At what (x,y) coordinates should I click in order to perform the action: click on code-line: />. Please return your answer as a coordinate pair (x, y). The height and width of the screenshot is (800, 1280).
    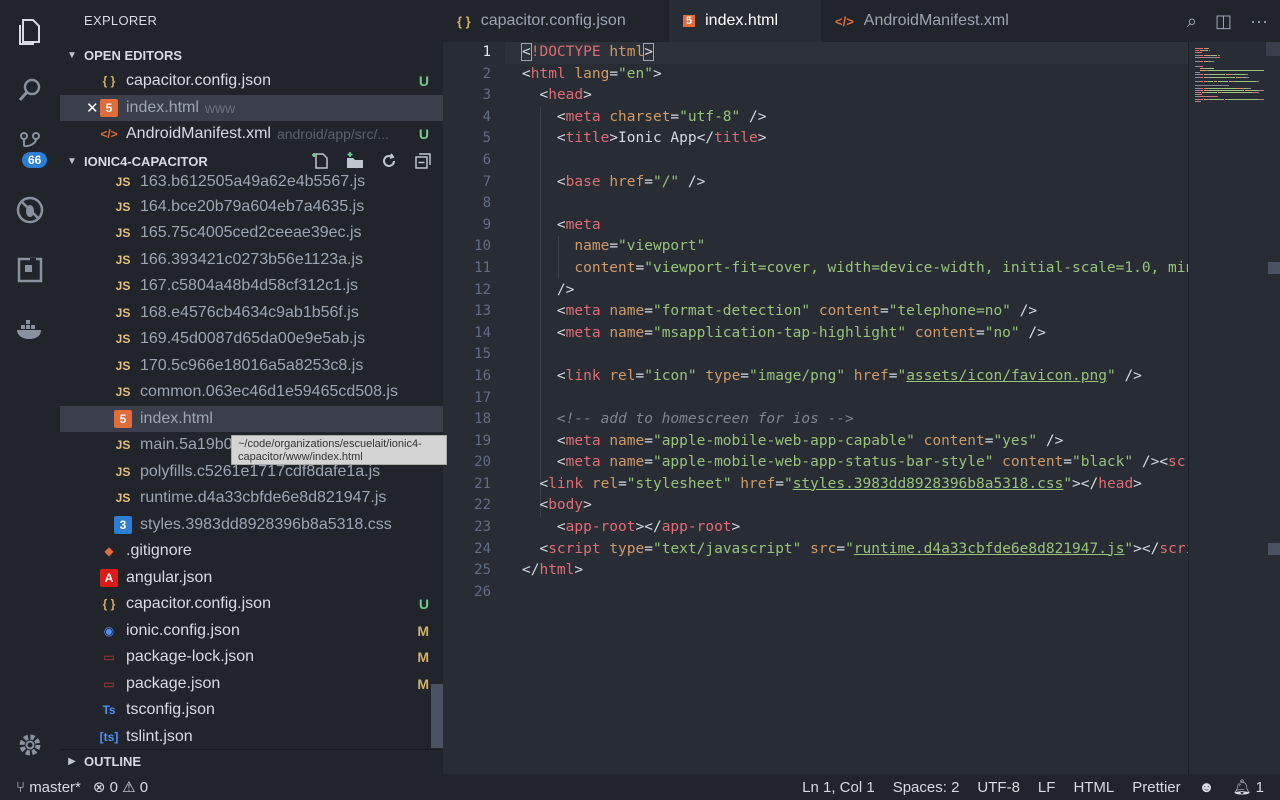
    Looking at the image, I should click on (855, 291).